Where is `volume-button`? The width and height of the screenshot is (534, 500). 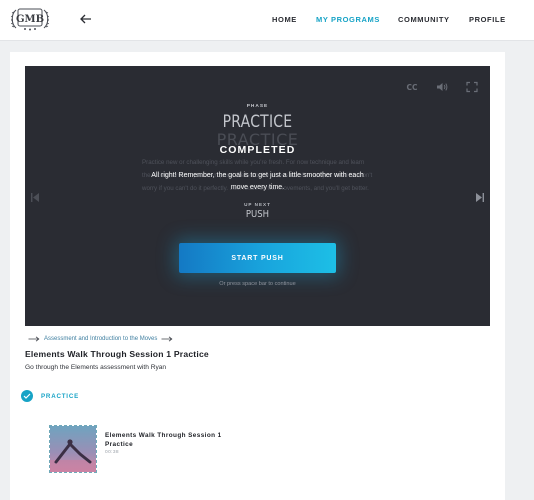
volume-button is located at coordinates (442, 86).